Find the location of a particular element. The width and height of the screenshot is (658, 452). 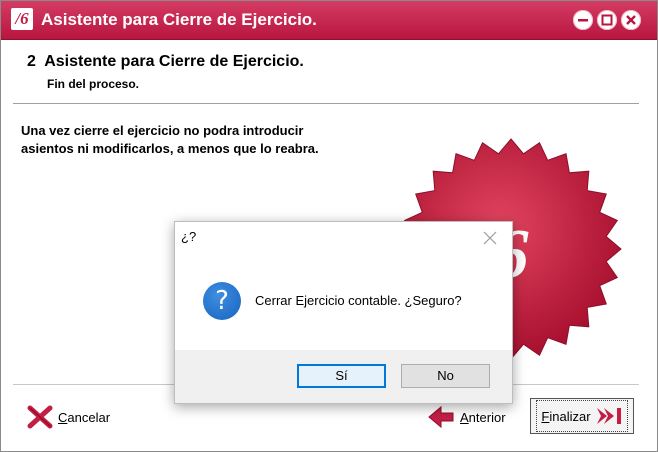

yes-button: Sí is located at coordinates (341, 376).